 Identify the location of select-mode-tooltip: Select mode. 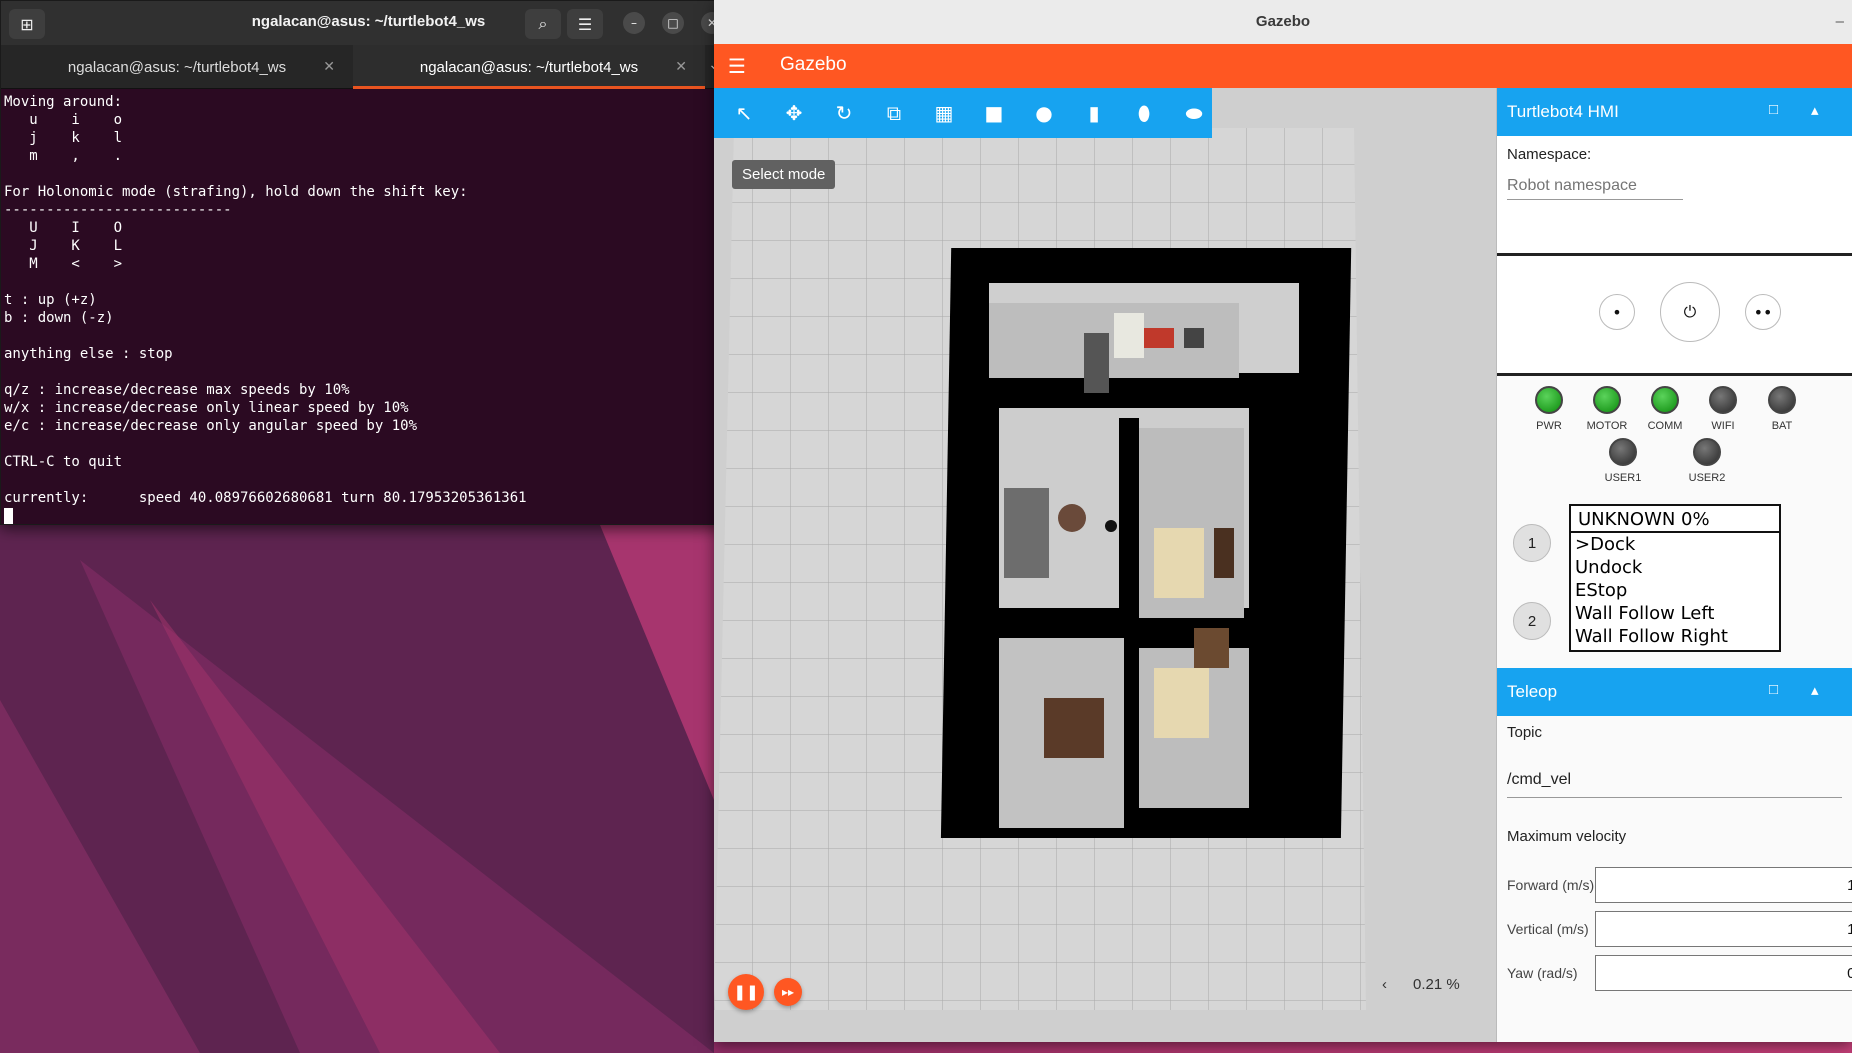
(784, 174).